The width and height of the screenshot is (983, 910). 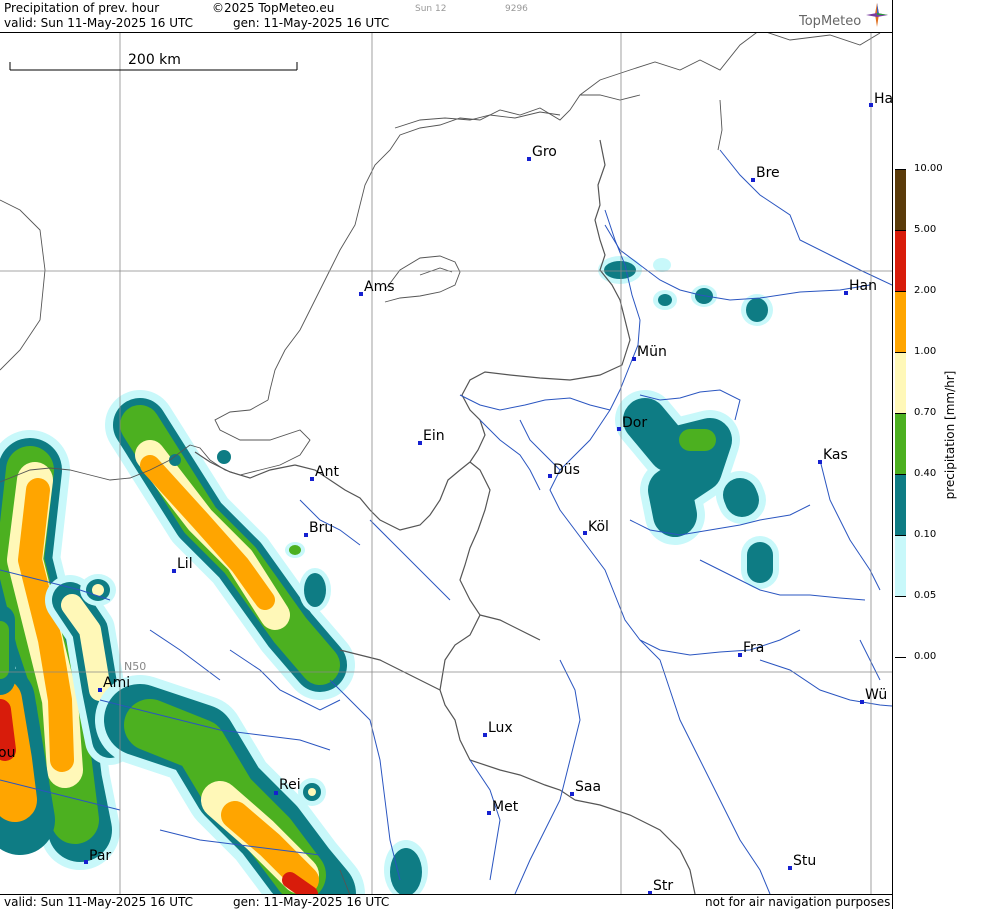 I want to click on city-ami: Ami, so click(x=114, y=683).